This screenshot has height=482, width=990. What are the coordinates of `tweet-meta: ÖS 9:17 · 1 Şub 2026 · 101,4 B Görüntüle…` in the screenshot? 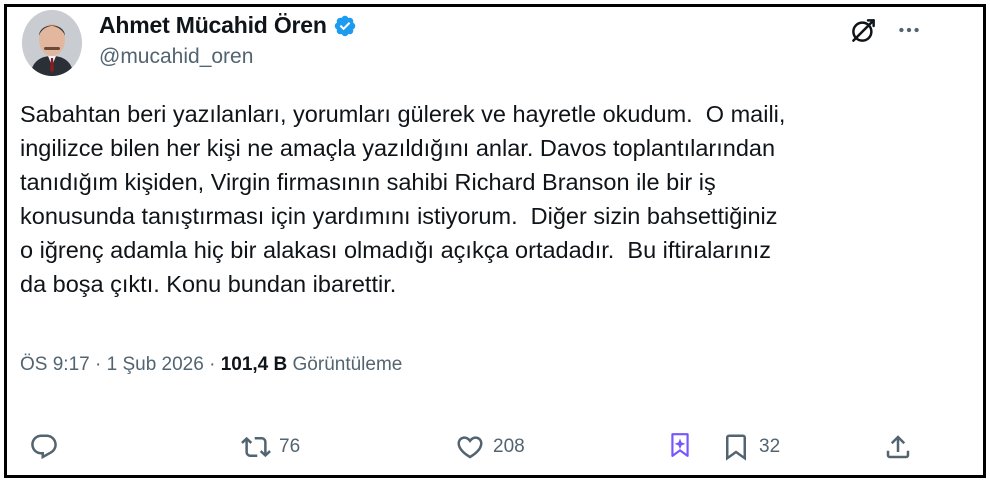 It's located at (211, 365).